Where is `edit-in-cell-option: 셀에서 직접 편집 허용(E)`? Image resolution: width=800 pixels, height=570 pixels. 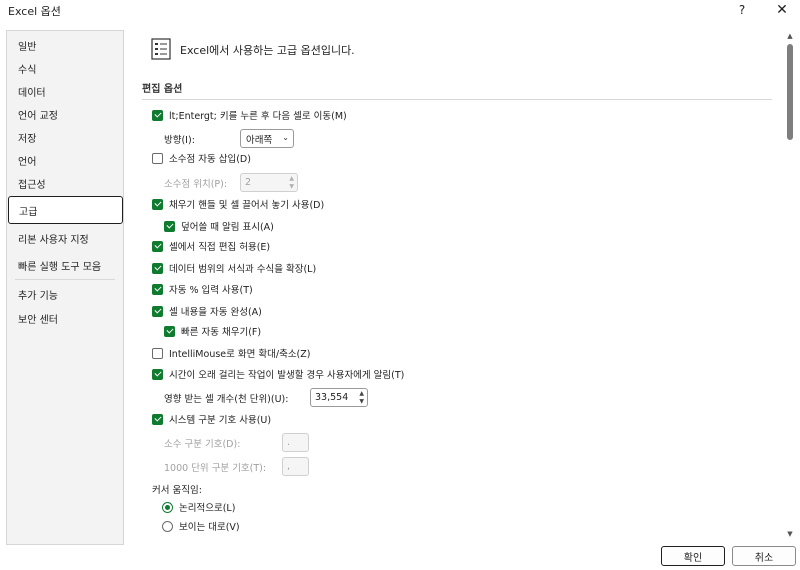
edit-in-cell-option: 셀에서 직접 편집 허용(E) is located at coordinates (211, 246).